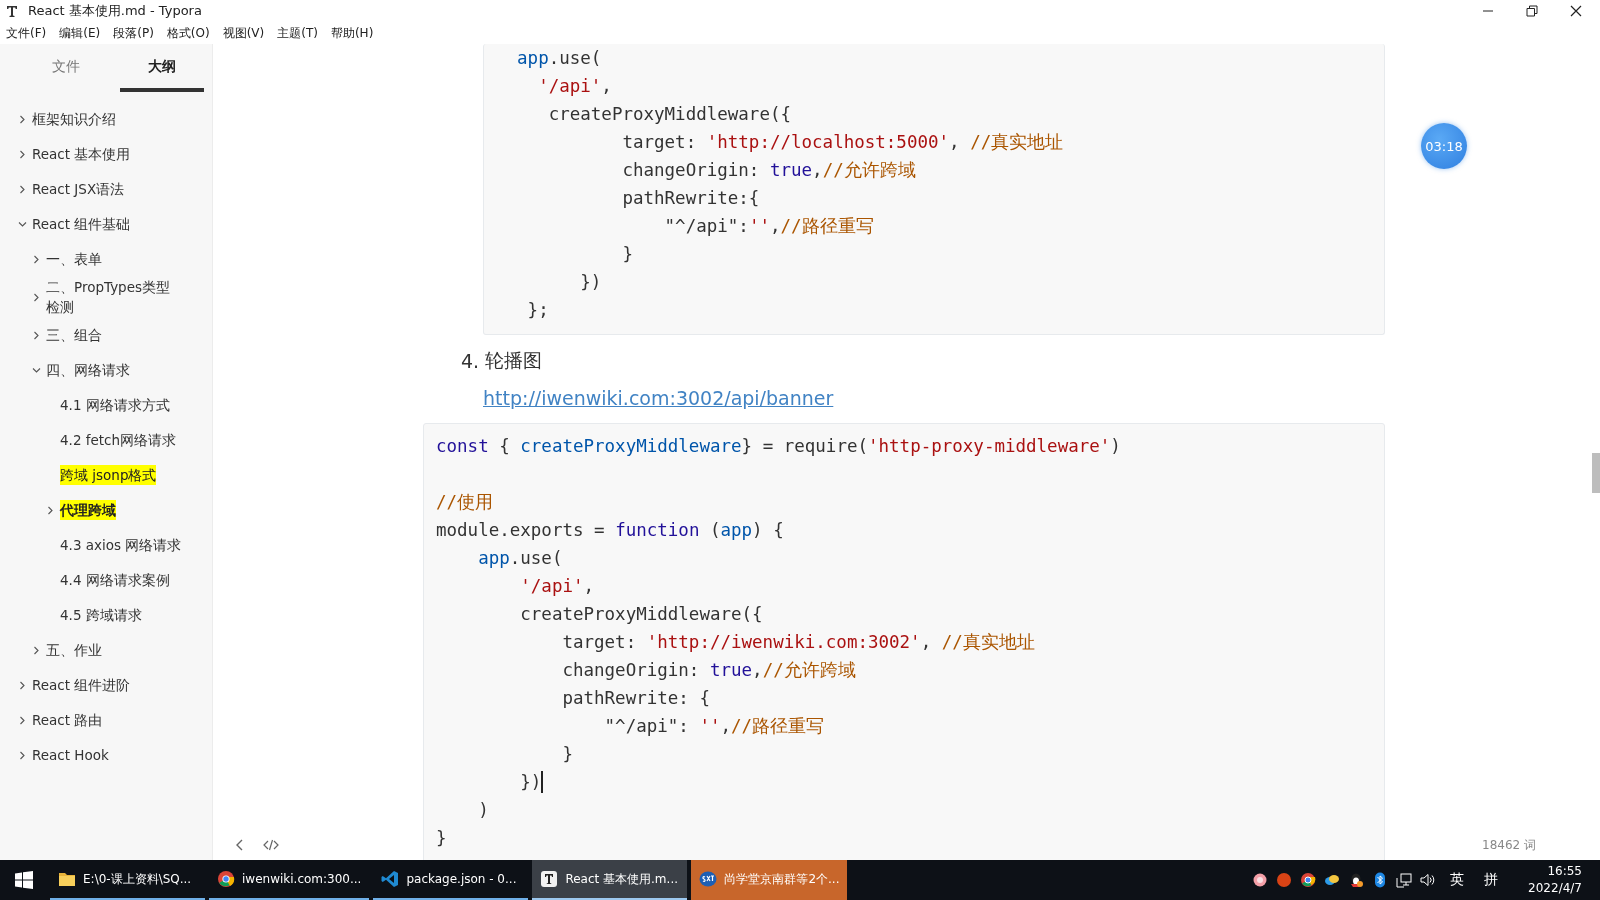 The height and width of the screenshot is (900, 1600). I want to click on code-line: //使用, so click(465, 502).